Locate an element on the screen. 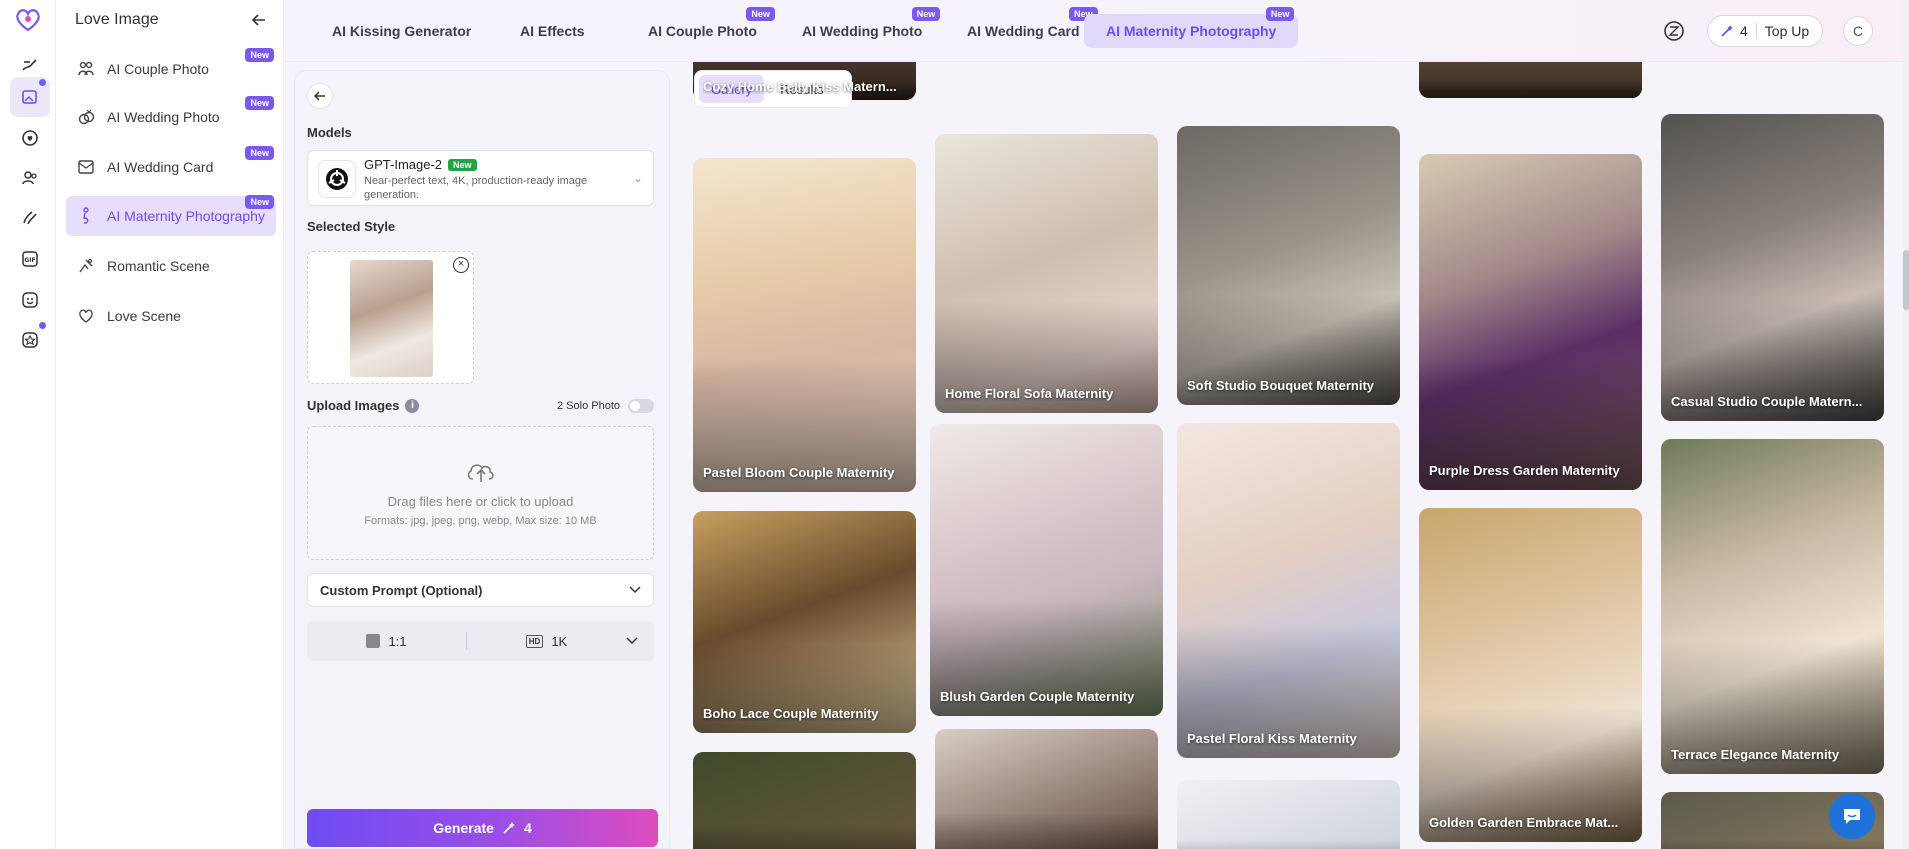  sidebar-item-romantic-scene: Romantic Scene is located at coordinates (171, 266).